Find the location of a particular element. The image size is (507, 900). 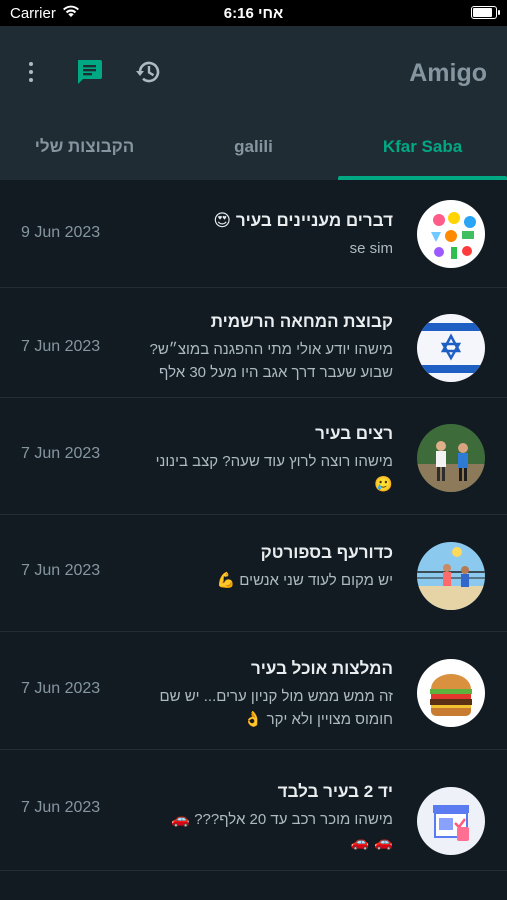

group-name: המלצות אוכל בעיר is located at coordinates (321, 668).